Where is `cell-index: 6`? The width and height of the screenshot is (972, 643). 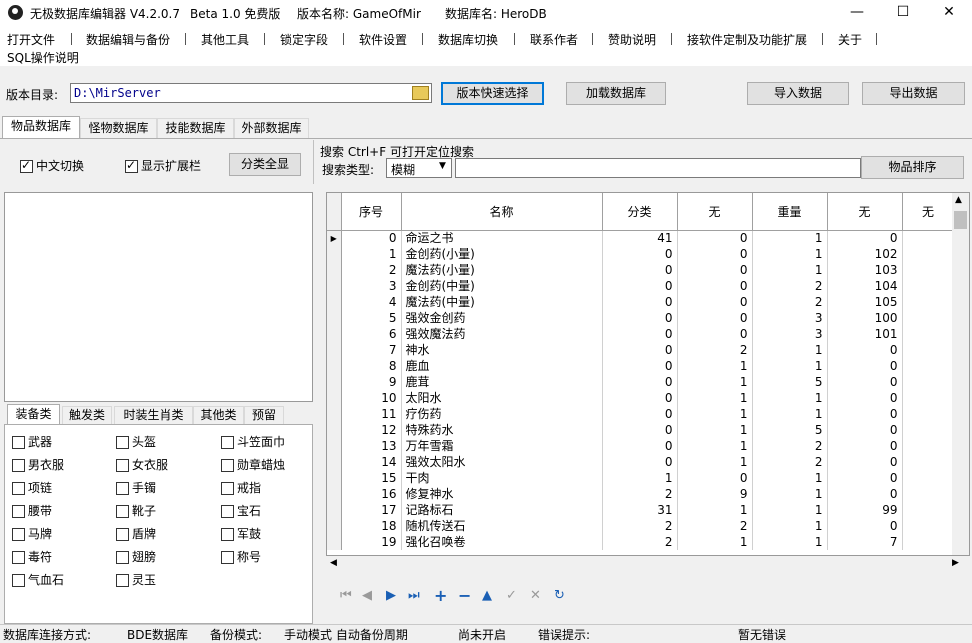 cell-index: 6 is located at coordinates (371, 334).